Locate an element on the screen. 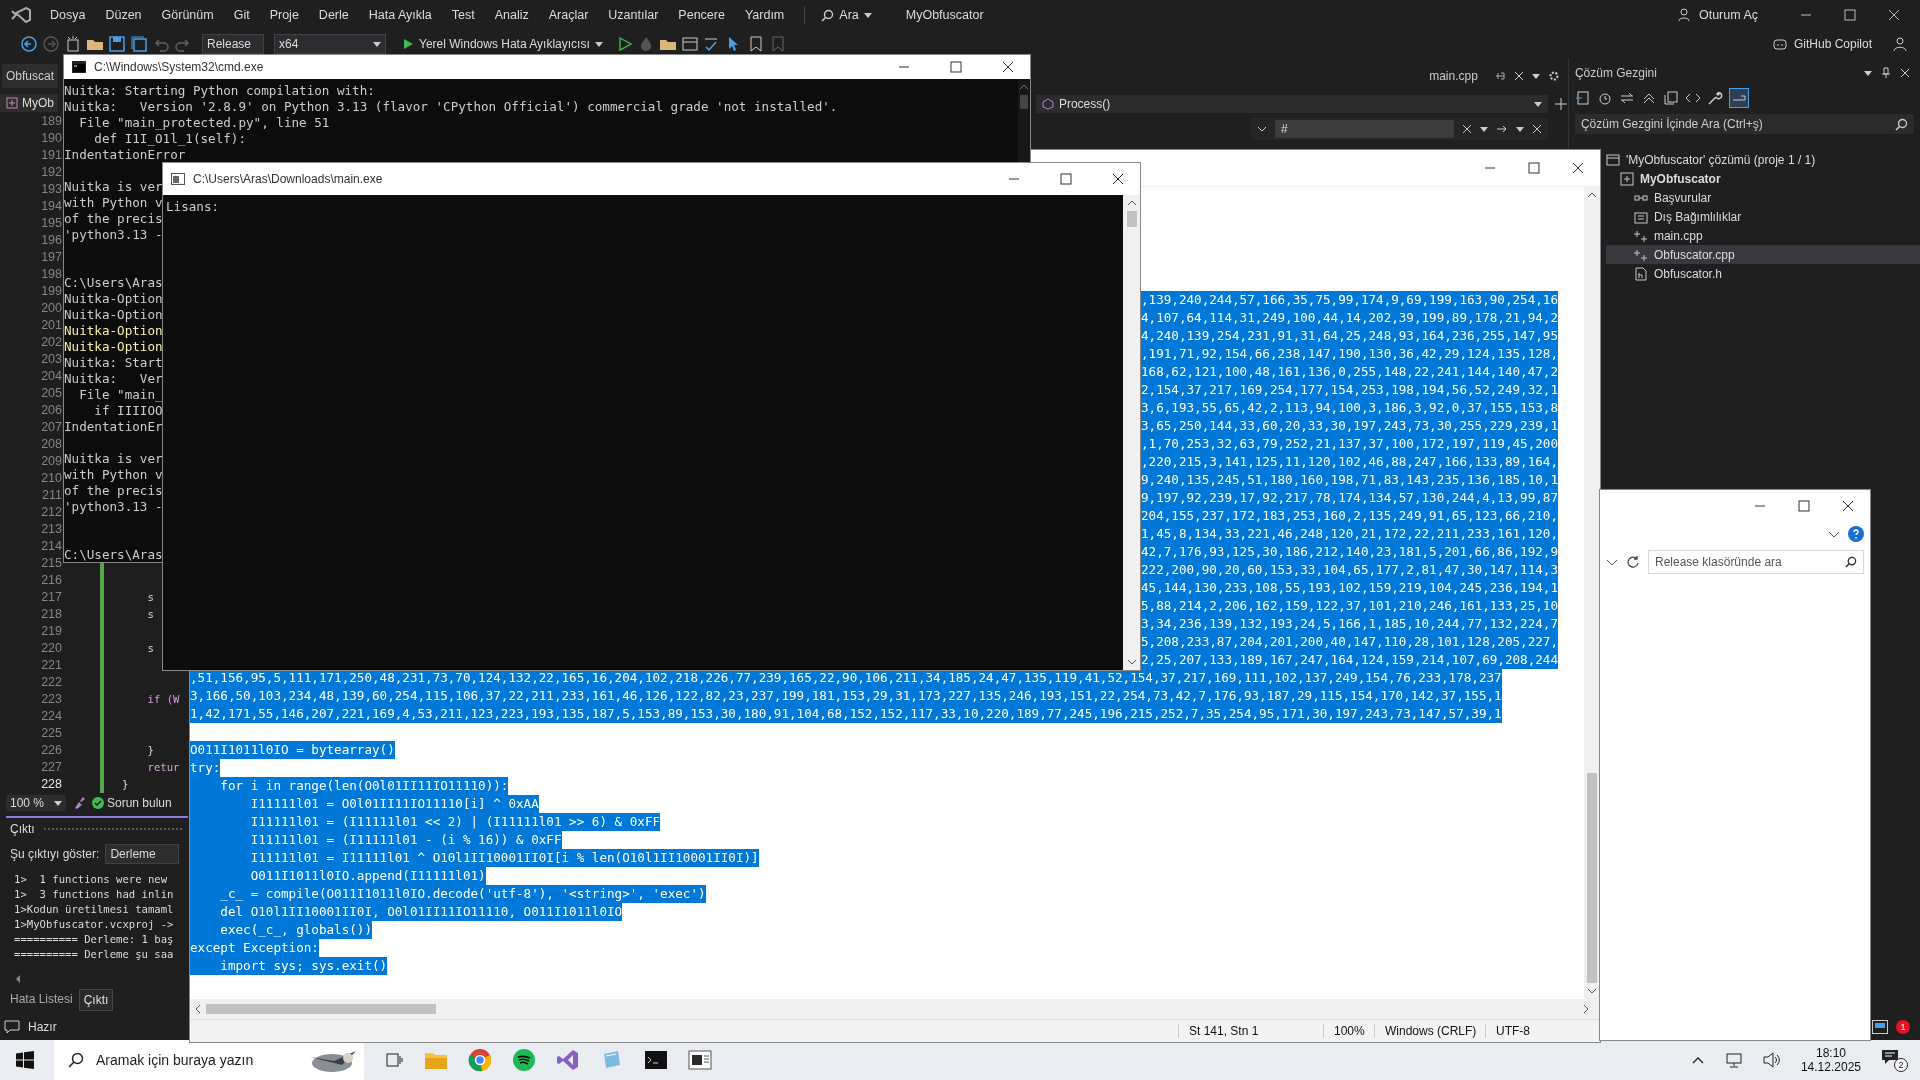  panel-tab: Çıktı is located at coordinates (96, 1000).